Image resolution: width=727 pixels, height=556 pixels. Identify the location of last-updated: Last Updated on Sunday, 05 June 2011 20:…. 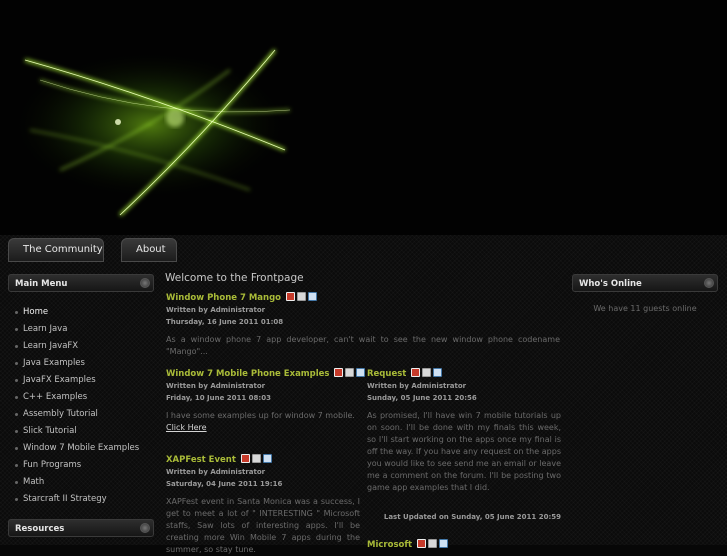
(472, 517).